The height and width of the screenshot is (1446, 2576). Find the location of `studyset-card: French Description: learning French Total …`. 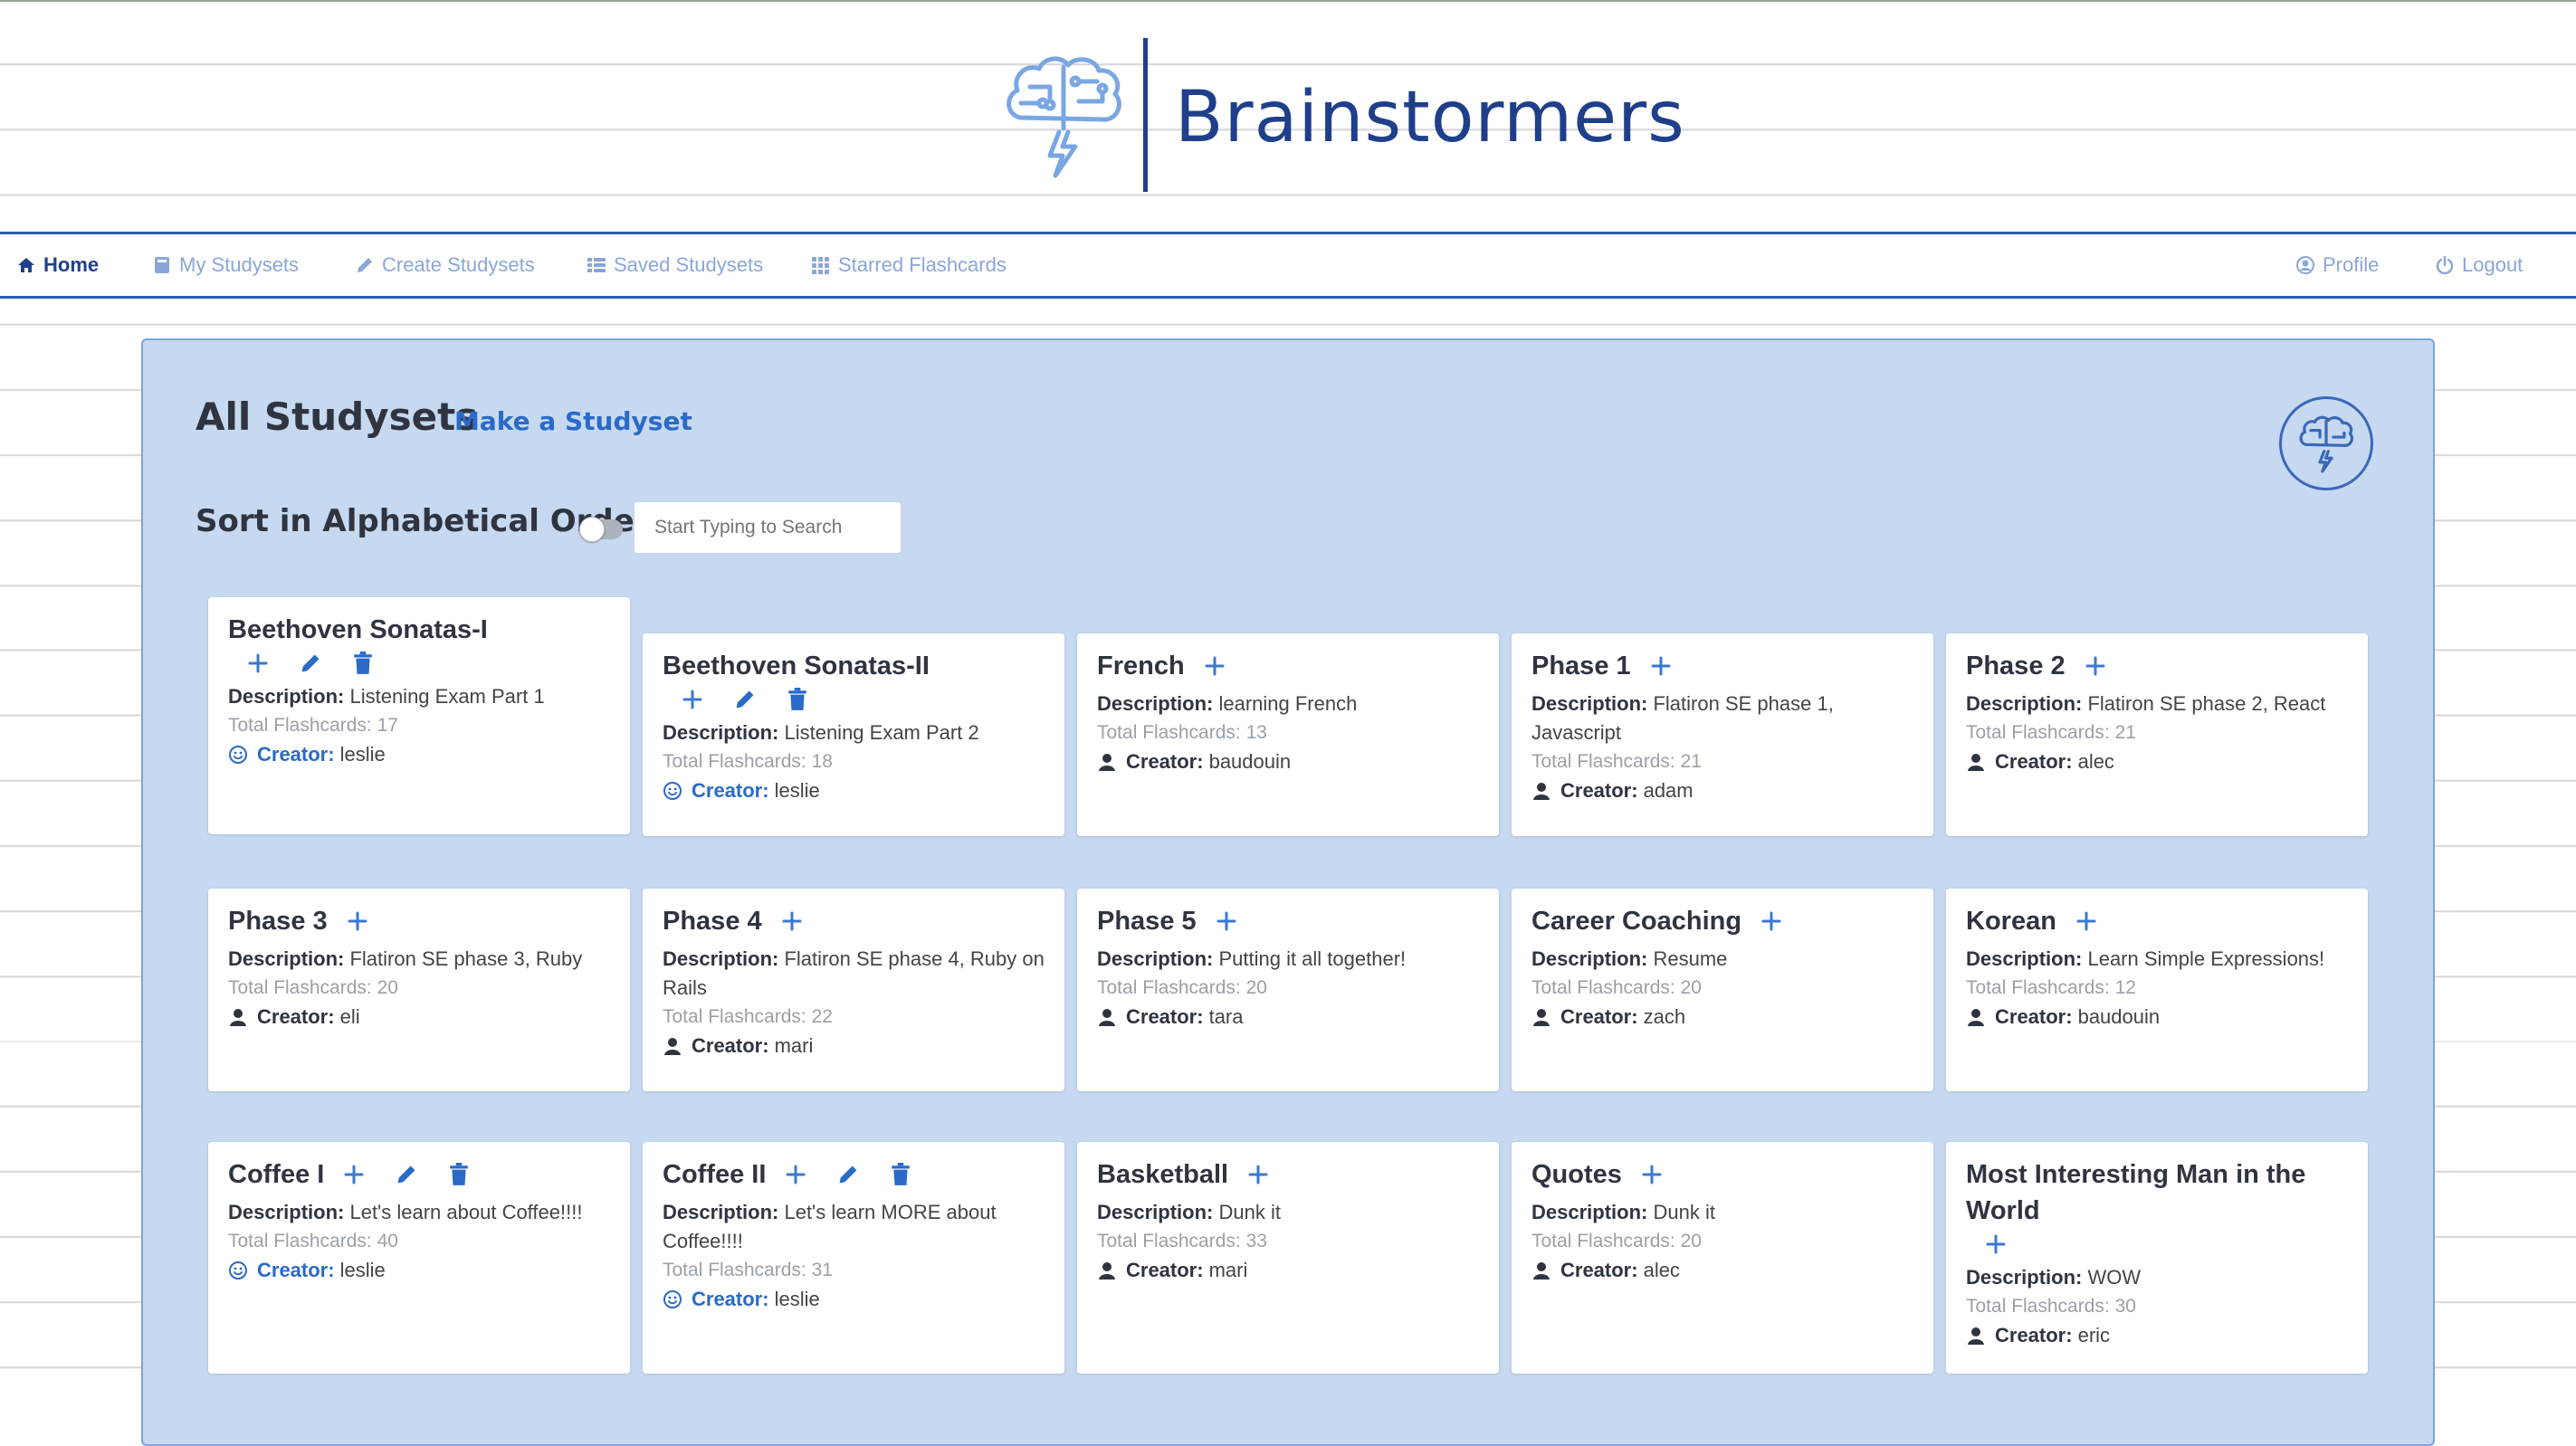

studyset-card: French Description: learning French Total … is located at coordinates (1288, 735).